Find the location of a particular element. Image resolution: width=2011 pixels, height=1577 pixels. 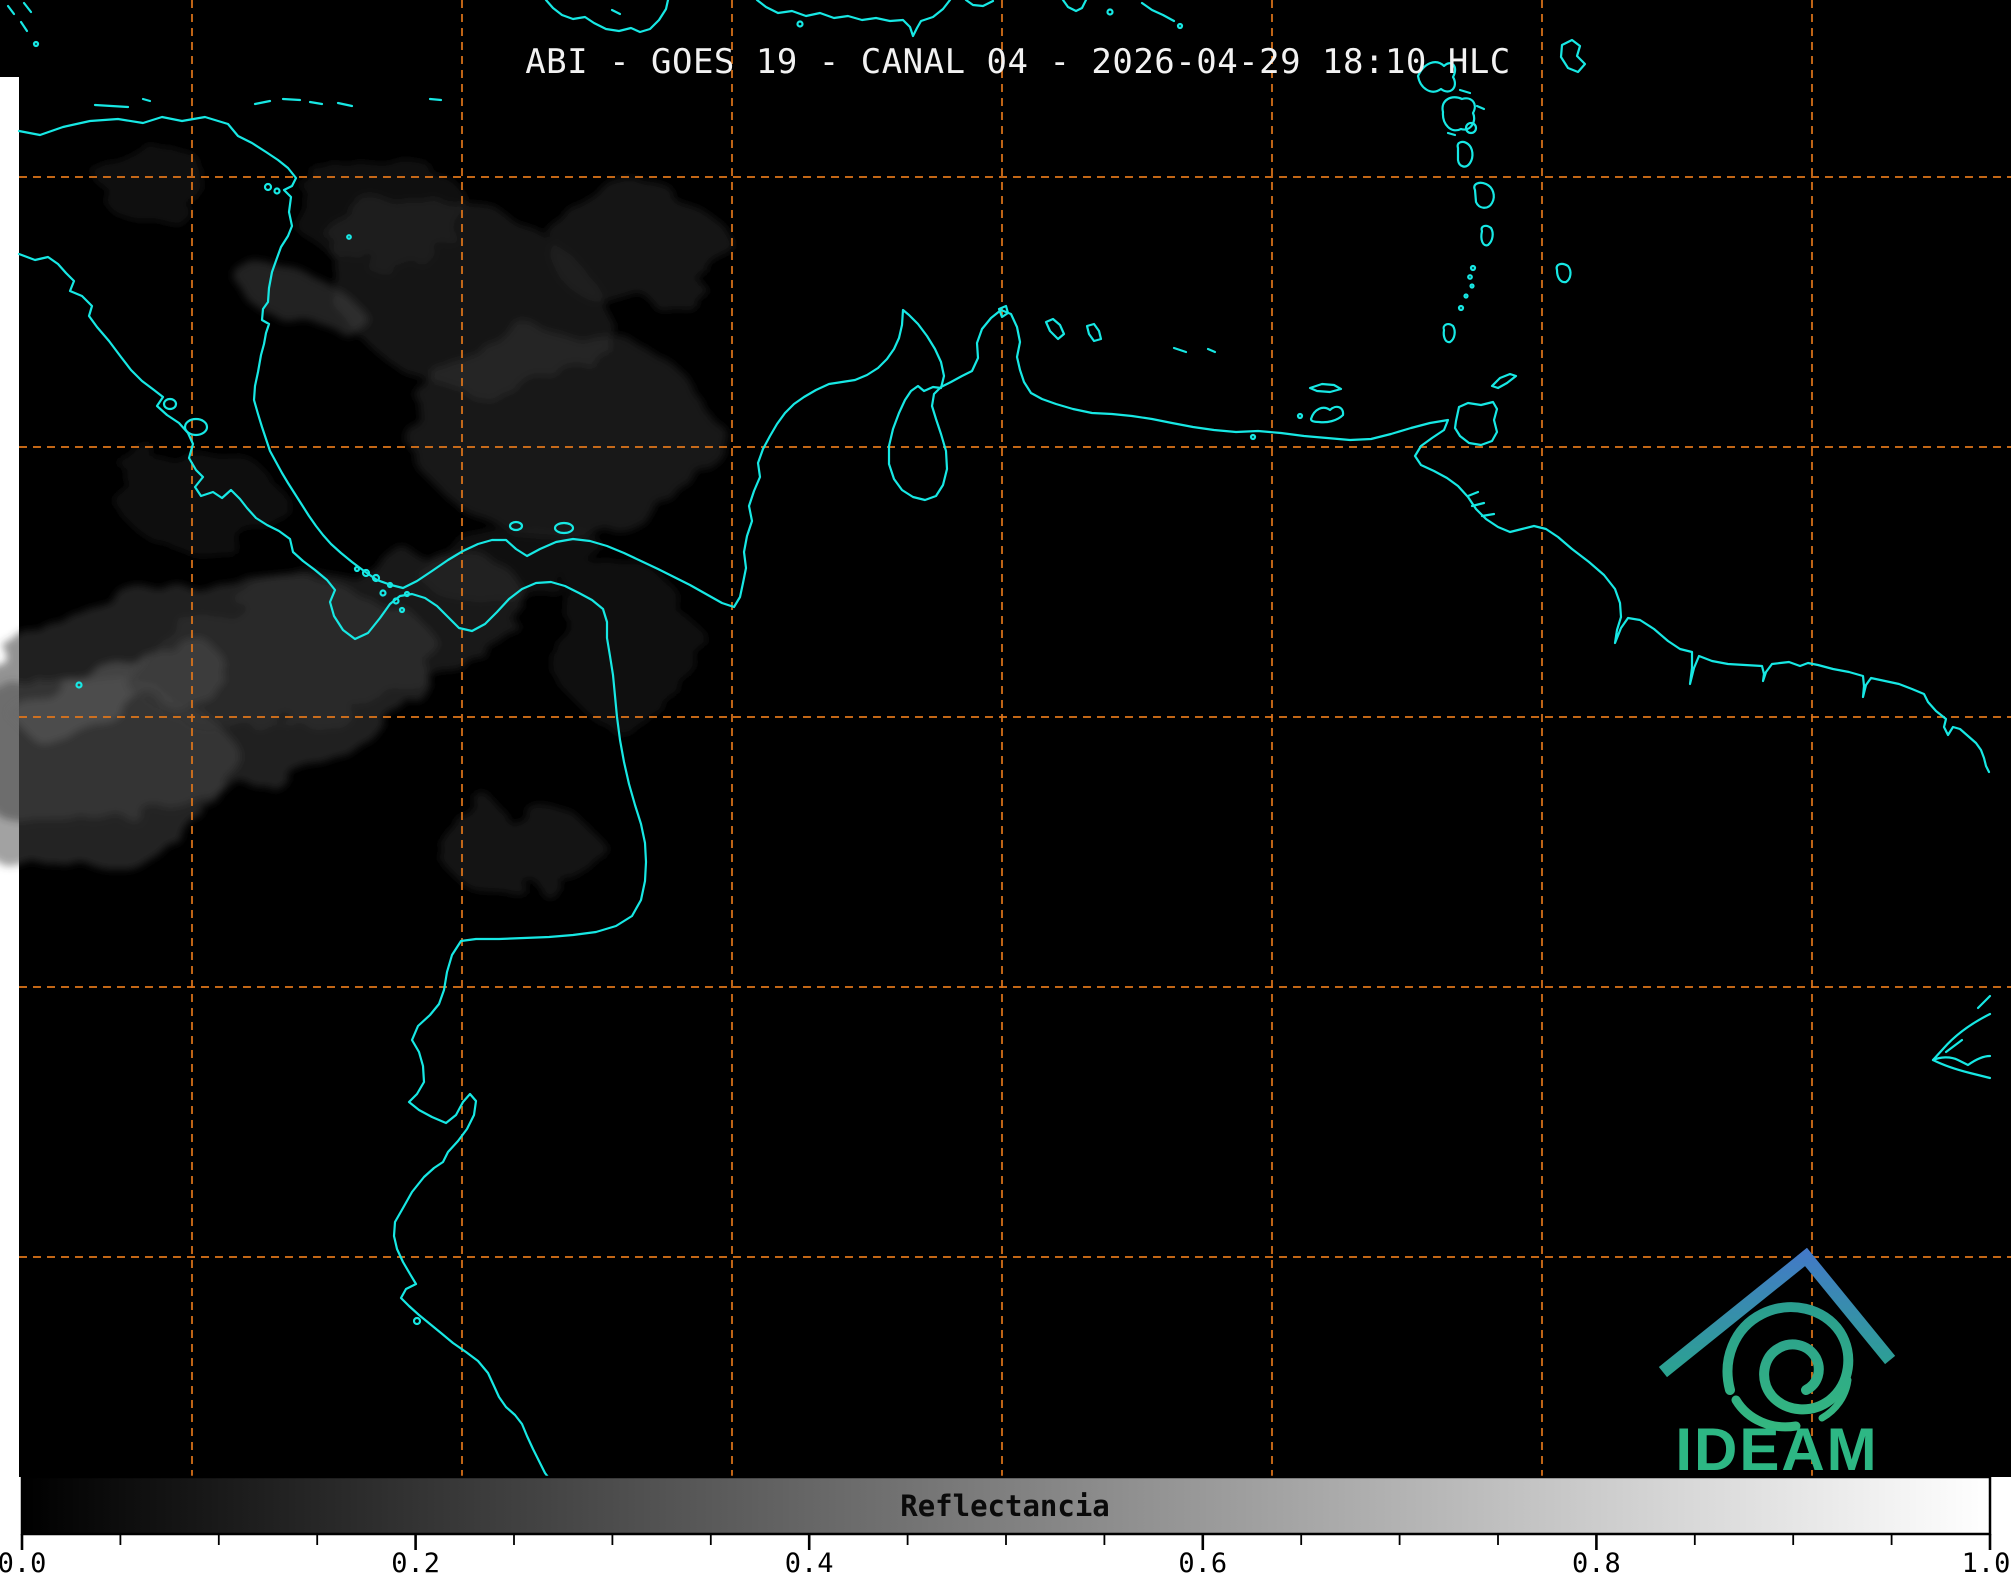

colorbar-tick-label: 0.2 is located at coordinates (415, 1562).